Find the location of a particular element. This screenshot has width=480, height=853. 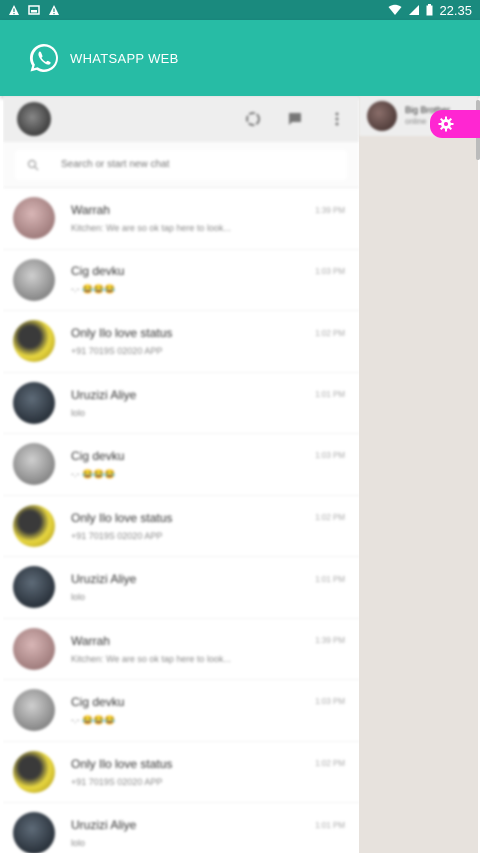

image-icon is located at coordinates (34, 10).